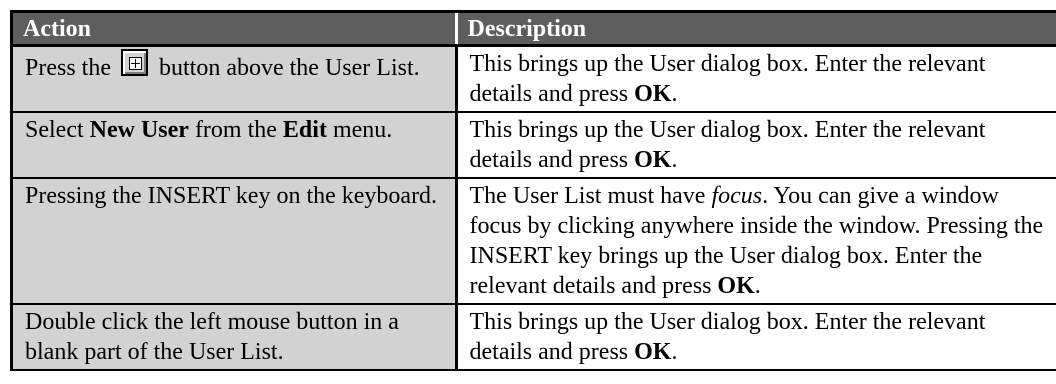 This screenshot has width=1056, height=384. What do you see at coordinates (235, 145) in the screenshot?
I see `action-cell: Select New User from the Edit menu.` at bounding box center [235, 145].